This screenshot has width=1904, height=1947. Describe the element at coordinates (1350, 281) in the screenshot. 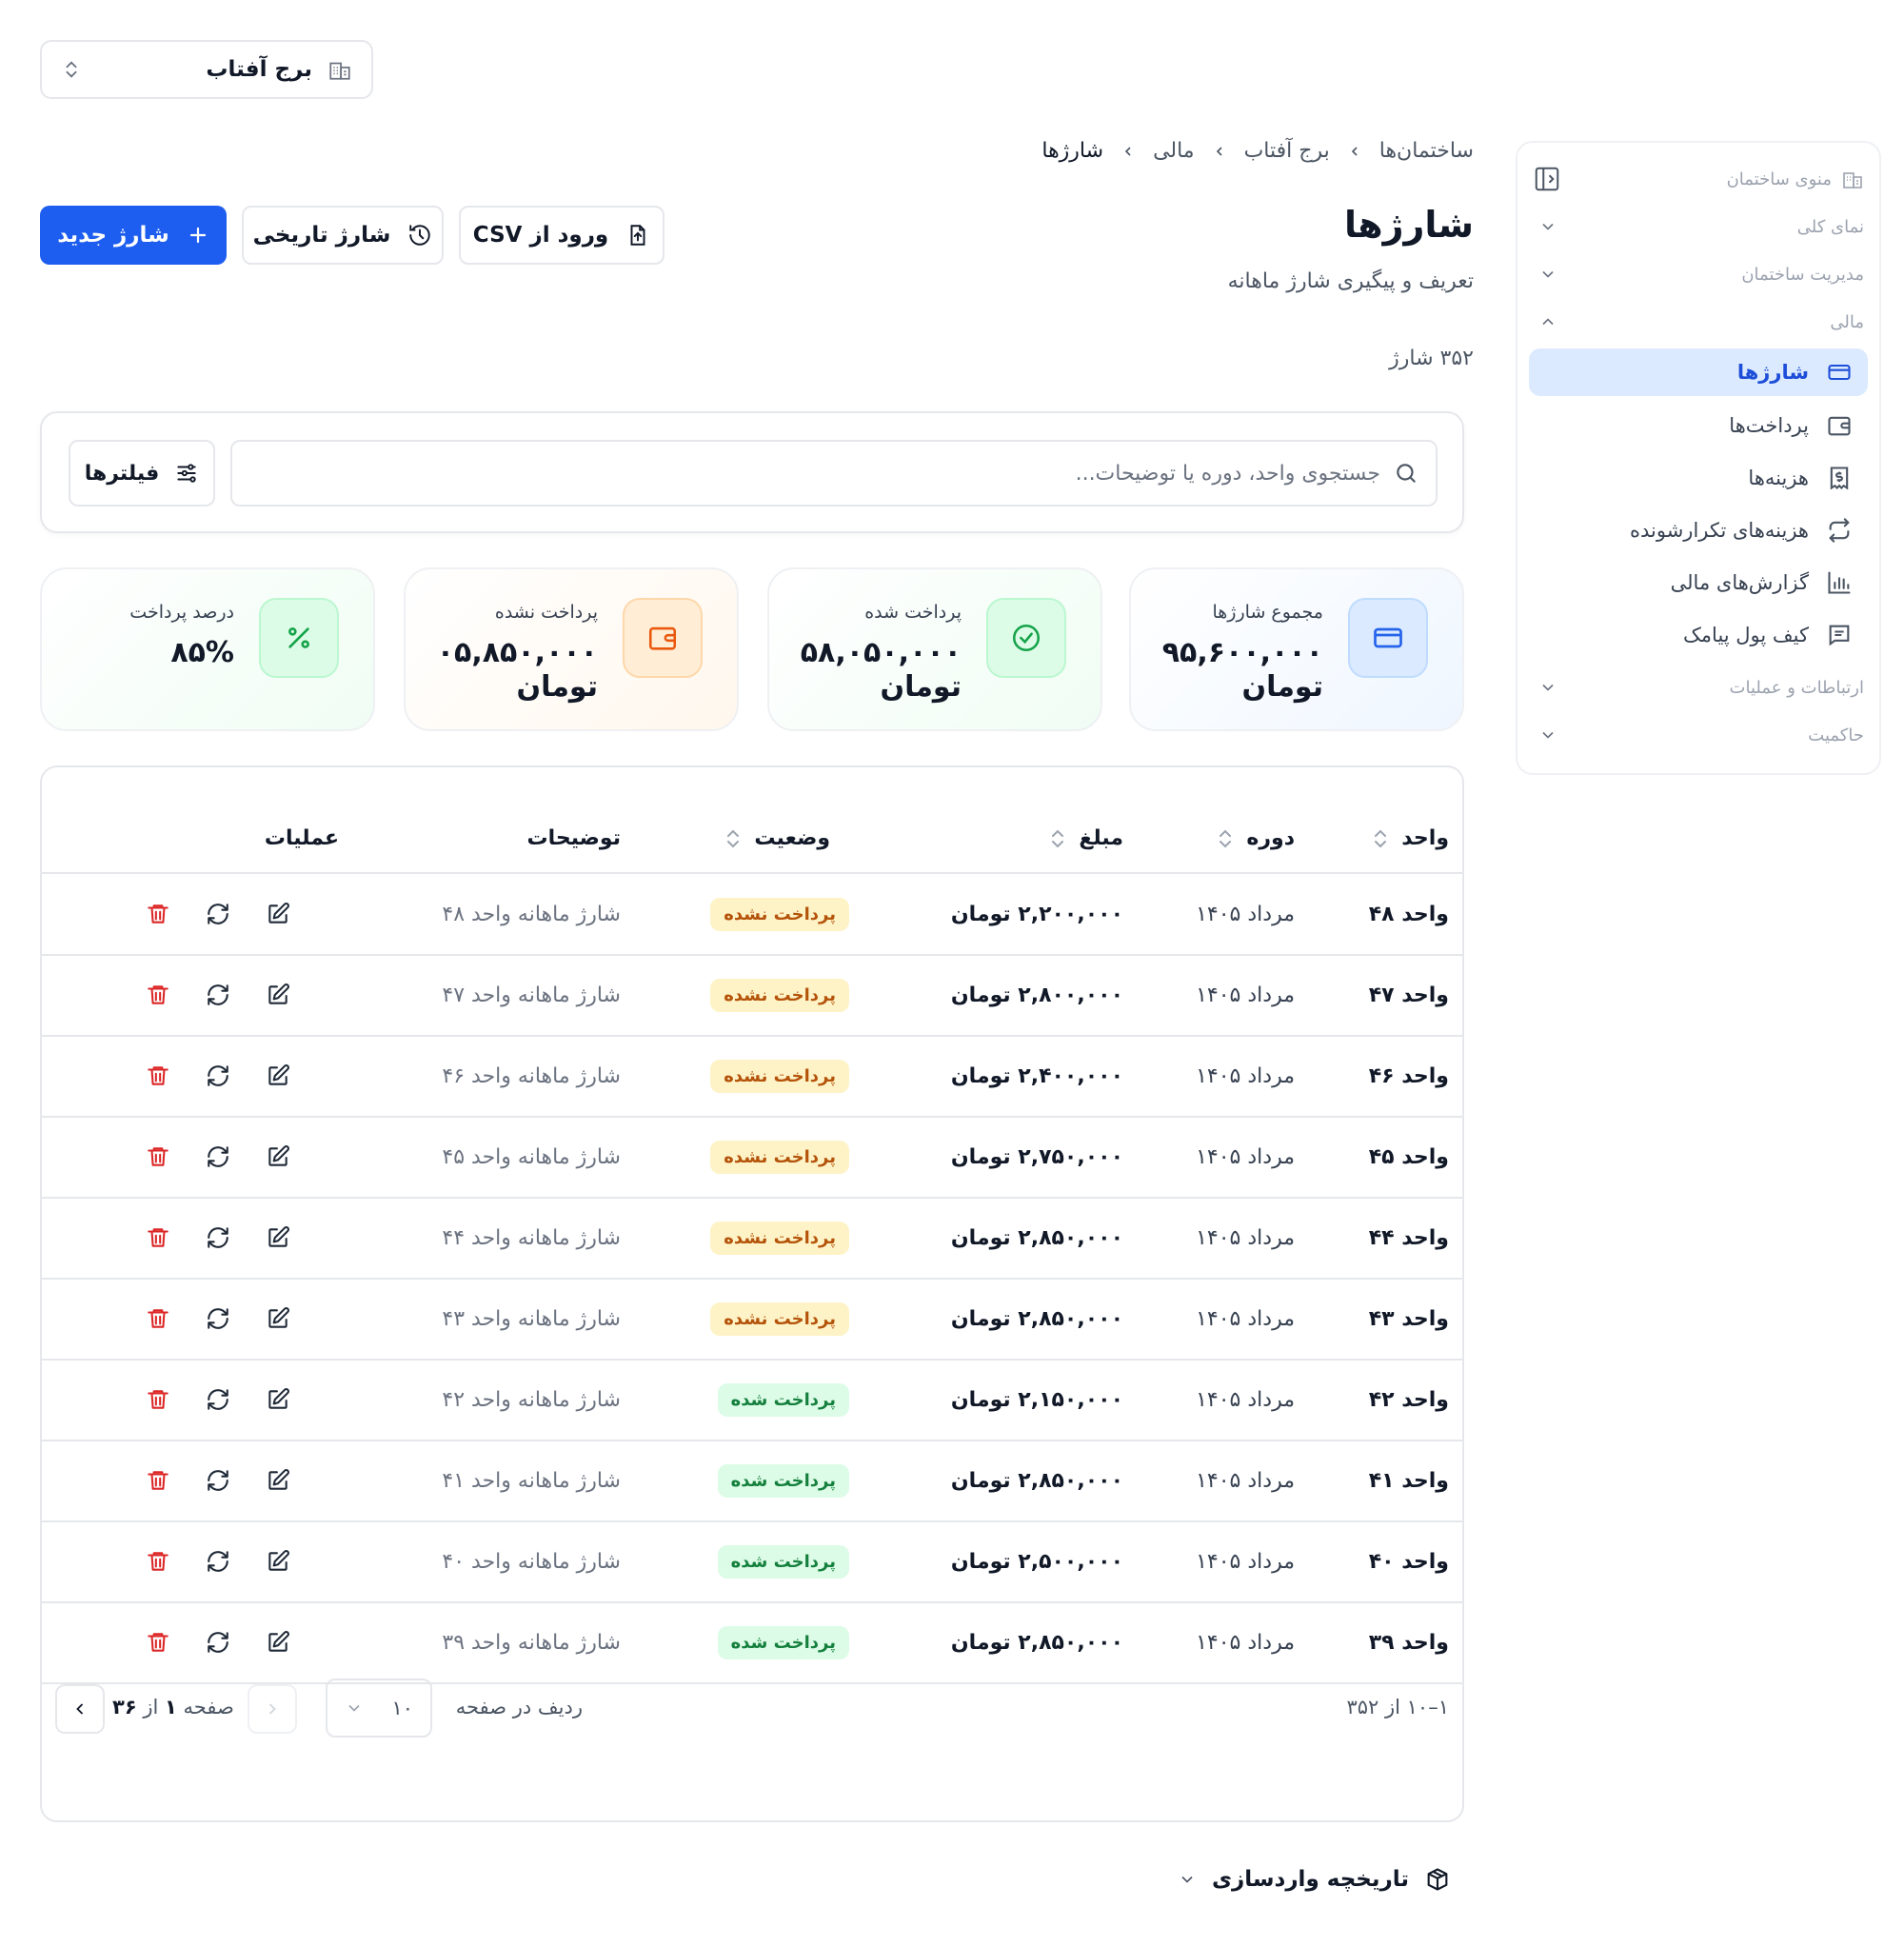

I see `page-subtitle: تعریف و پیگیری شارژ ماهانه` at that location.